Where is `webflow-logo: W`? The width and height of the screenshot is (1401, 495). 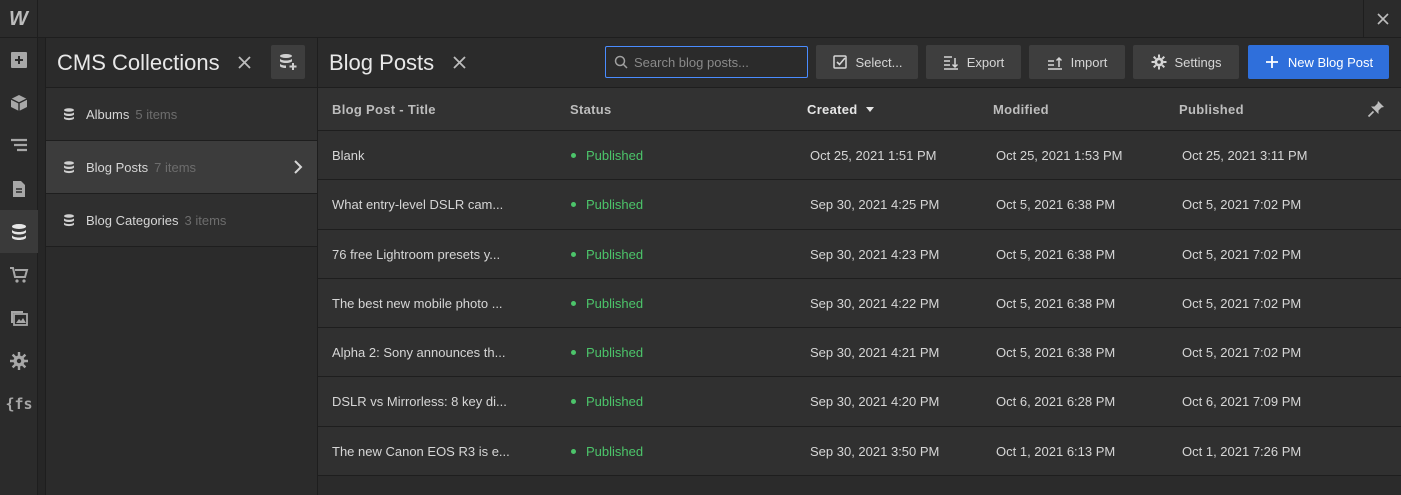 webflow-logo: W is located at coordinates (19, 19).